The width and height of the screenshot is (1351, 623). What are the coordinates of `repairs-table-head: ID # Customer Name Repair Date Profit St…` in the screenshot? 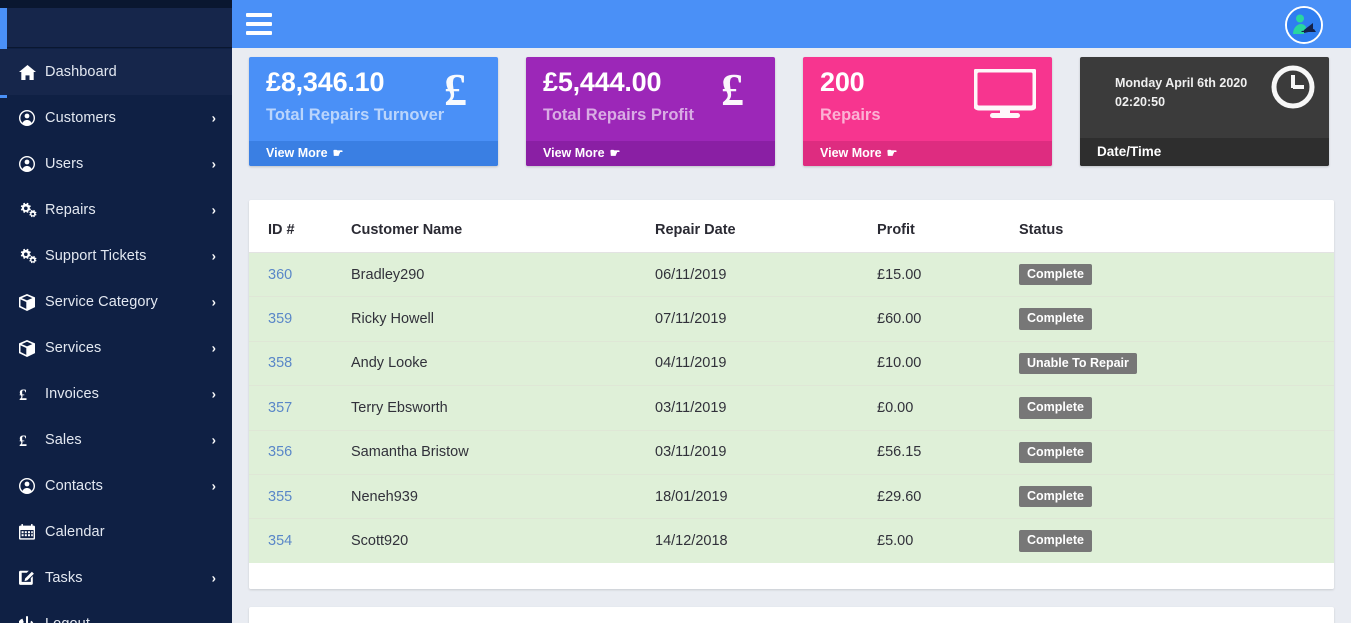 It's located at (791, 226).